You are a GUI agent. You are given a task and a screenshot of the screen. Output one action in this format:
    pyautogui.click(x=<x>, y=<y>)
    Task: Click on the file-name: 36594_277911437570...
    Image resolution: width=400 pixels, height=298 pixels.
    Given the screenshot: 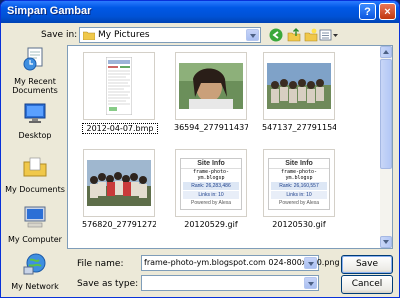 What is the action you would take?
    pyautogui.click(x=211, y=127)
    